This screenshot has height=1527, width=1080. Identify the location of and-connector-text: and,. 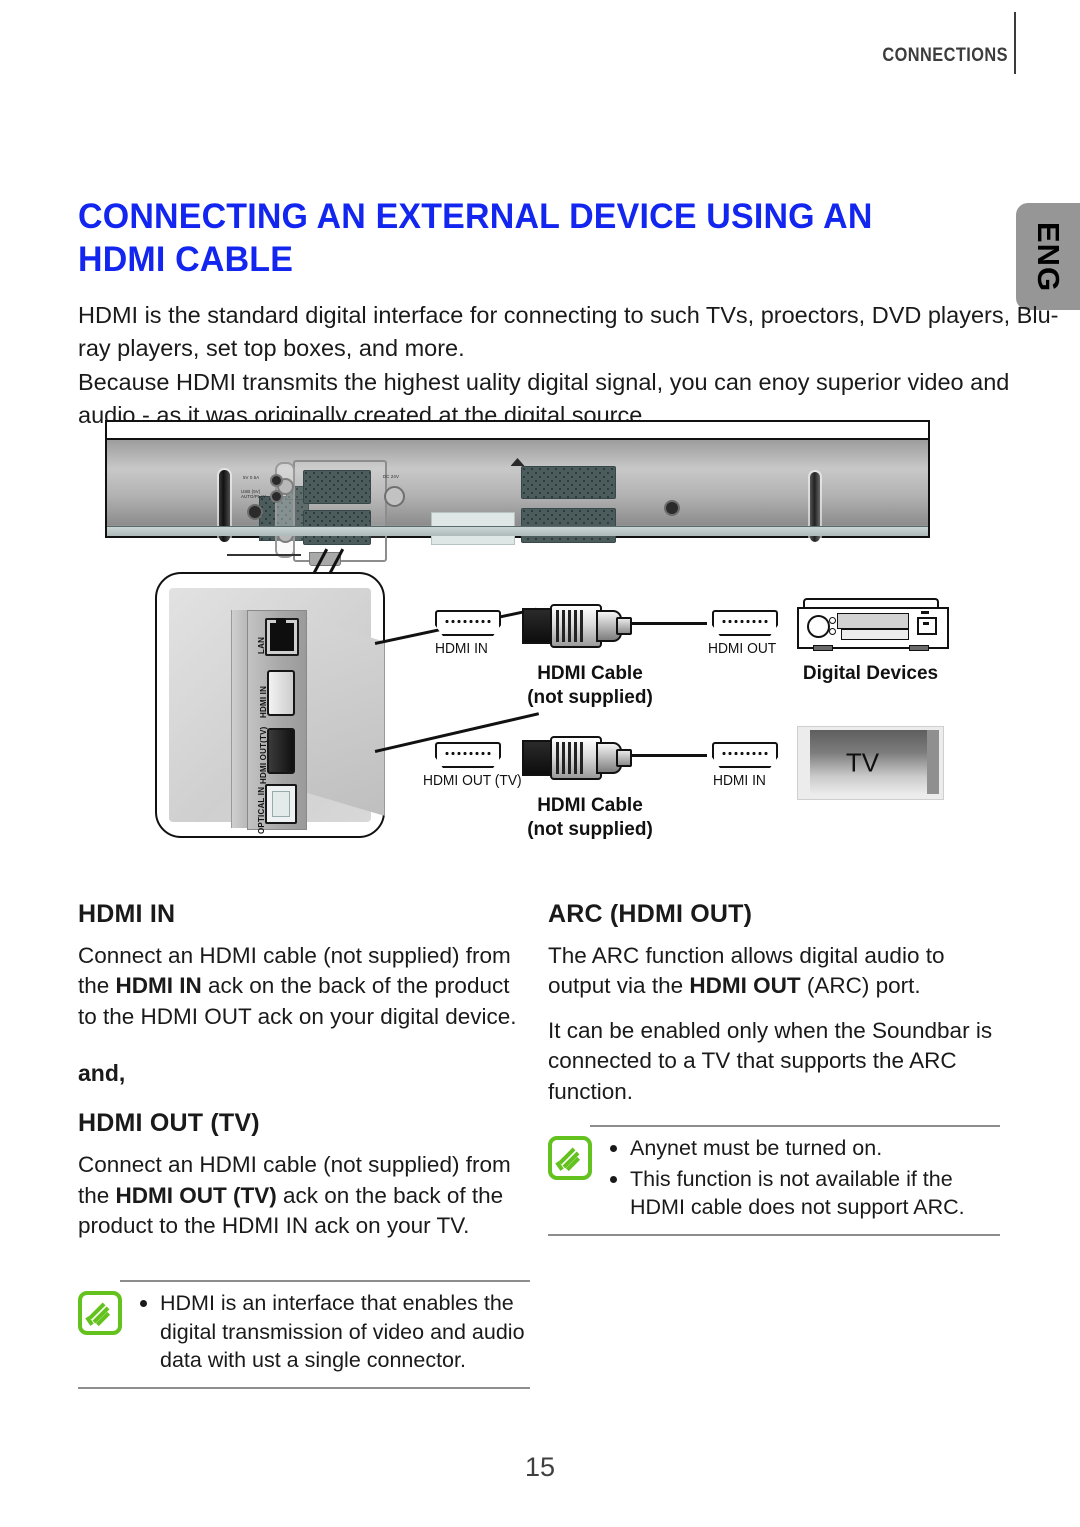
(102, 1073).